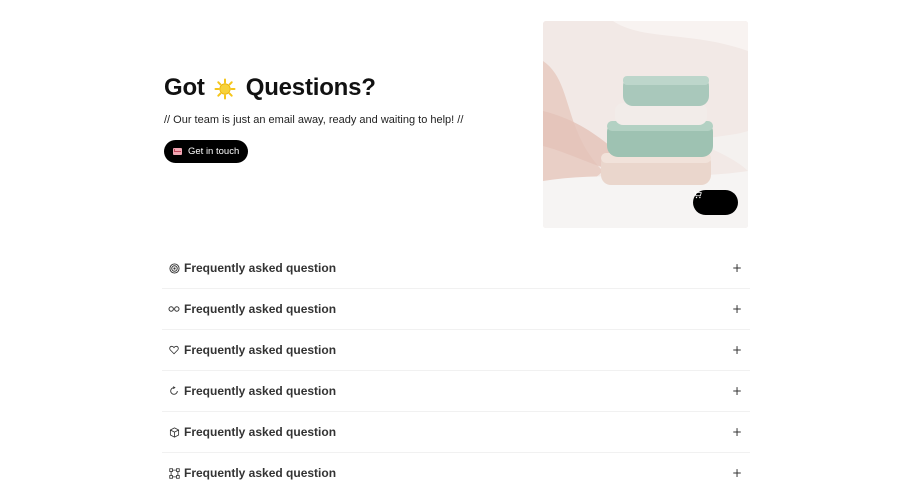 The height and width of the screenshot is (481, 903). What do you see at coordinates (456, 391) in the screenshot?
I see `faq-item-4: Frequently asked question +` at bounding box center [456, 391].